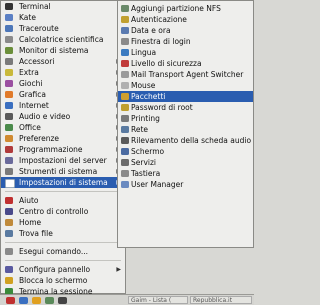 Image resolution: width=320 pixels, height=305 pixels. Describe the element at coordinates (9, 17) in the screenshot. I see `kate-icon` at that location.